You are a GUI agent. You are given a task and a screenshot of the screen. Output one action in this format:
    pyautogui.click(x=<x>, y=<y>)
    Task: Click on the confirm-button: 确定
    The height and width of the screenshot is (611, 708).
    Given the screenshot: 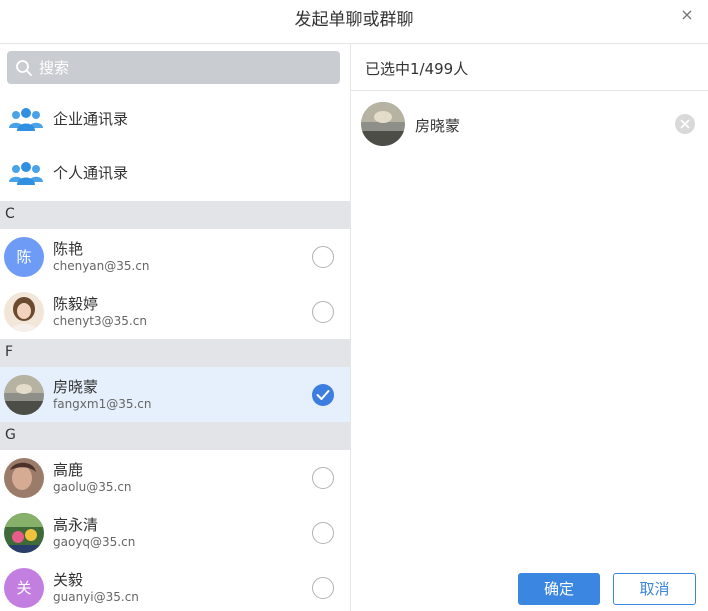 What is the action you would take?
    pyautogui.click(x=559, y=589)
    